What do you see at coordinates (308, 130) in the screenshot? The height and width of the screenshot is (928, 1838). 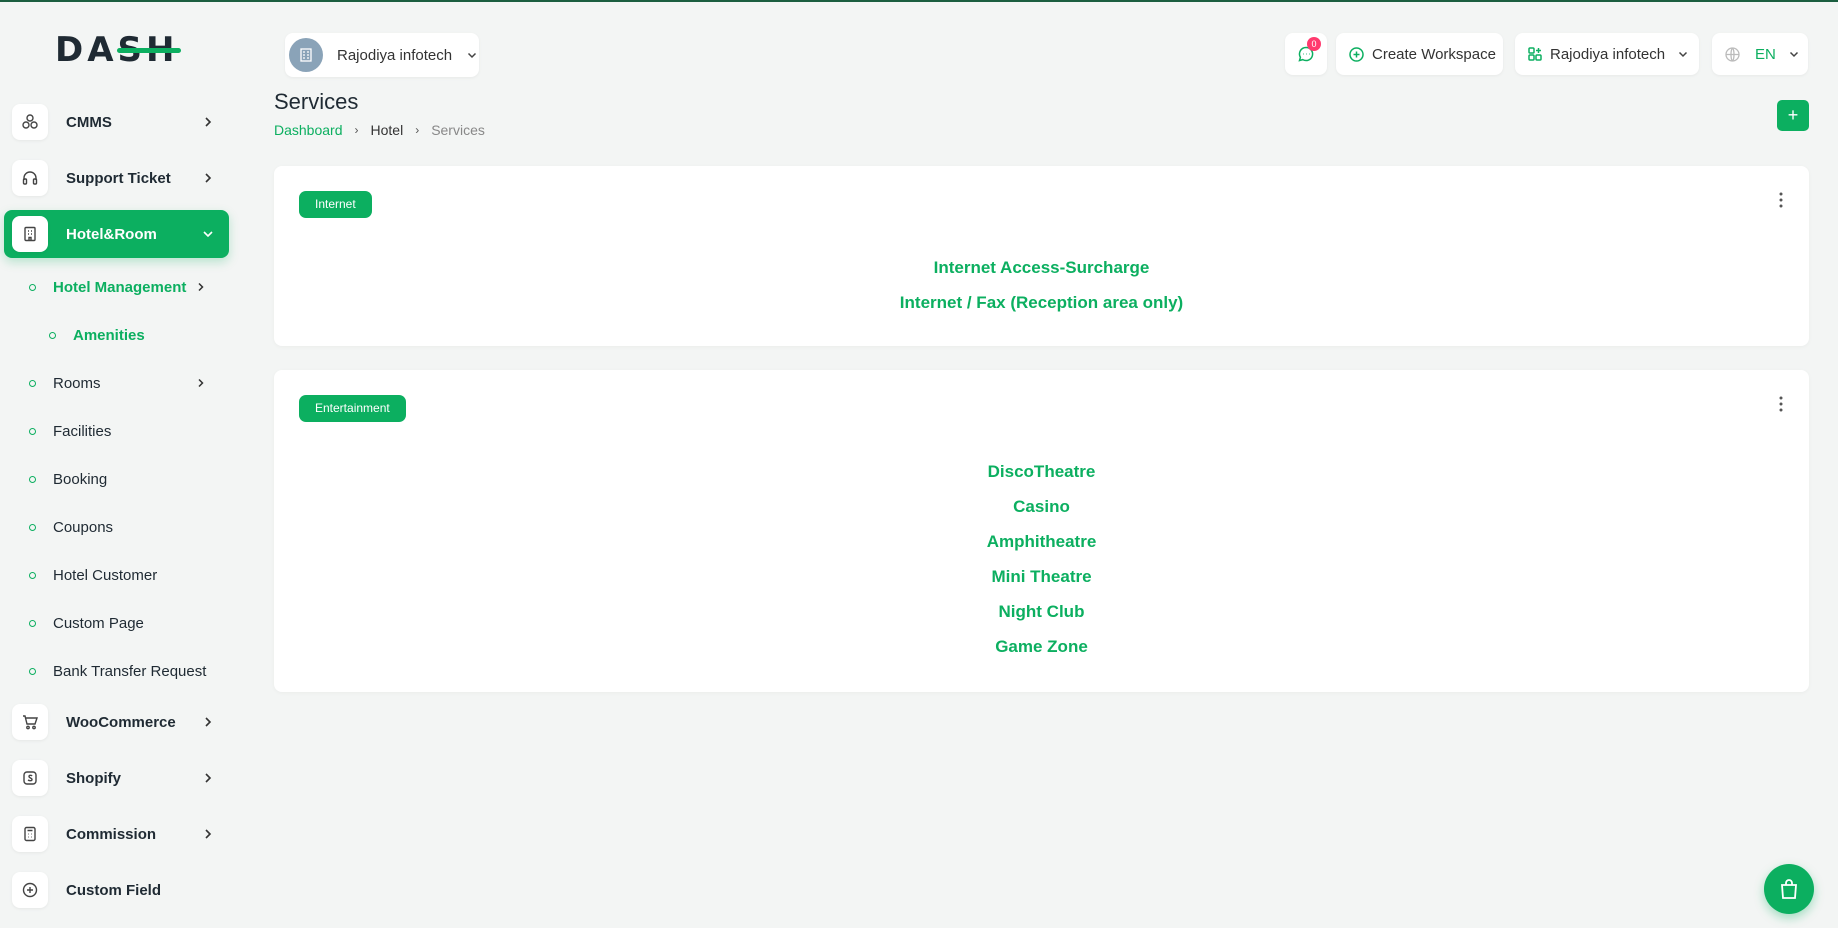 I see `breadcrumb-dashboard-link: Dashboard` at bounding box center [308, 130].